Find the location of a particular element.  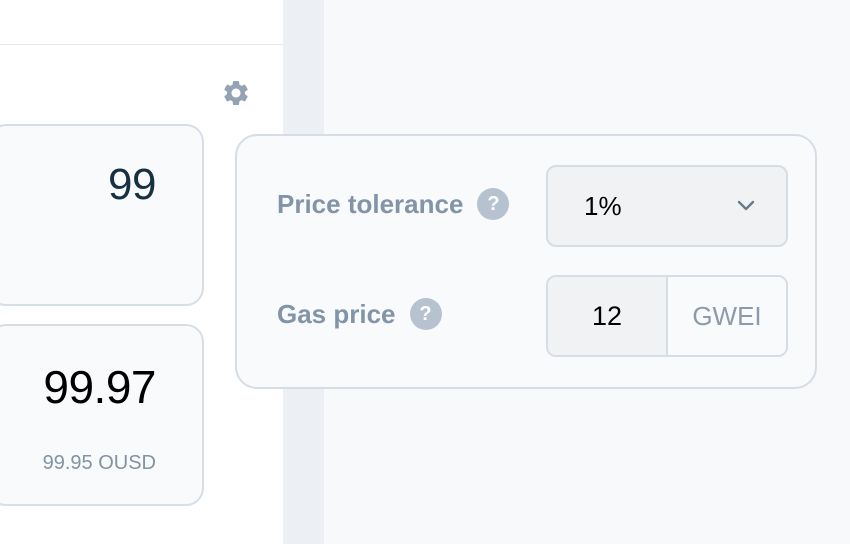

output-amount: 99.97 is located at coordinates (99, 387).